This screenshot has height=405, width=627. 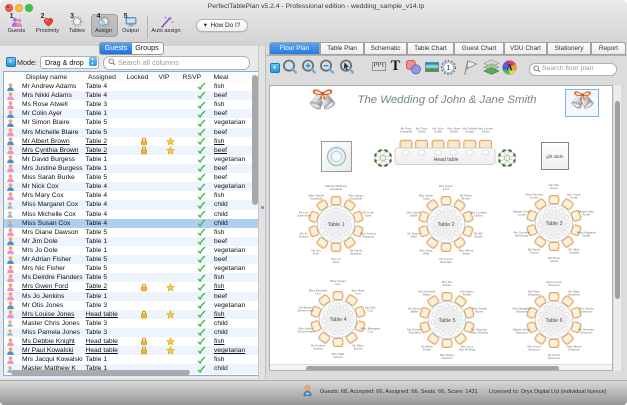 What do you see at coordinates (303, 236) in the screenshot?
I see `svg-text: Jenkins` at bounding box center [303, 236].